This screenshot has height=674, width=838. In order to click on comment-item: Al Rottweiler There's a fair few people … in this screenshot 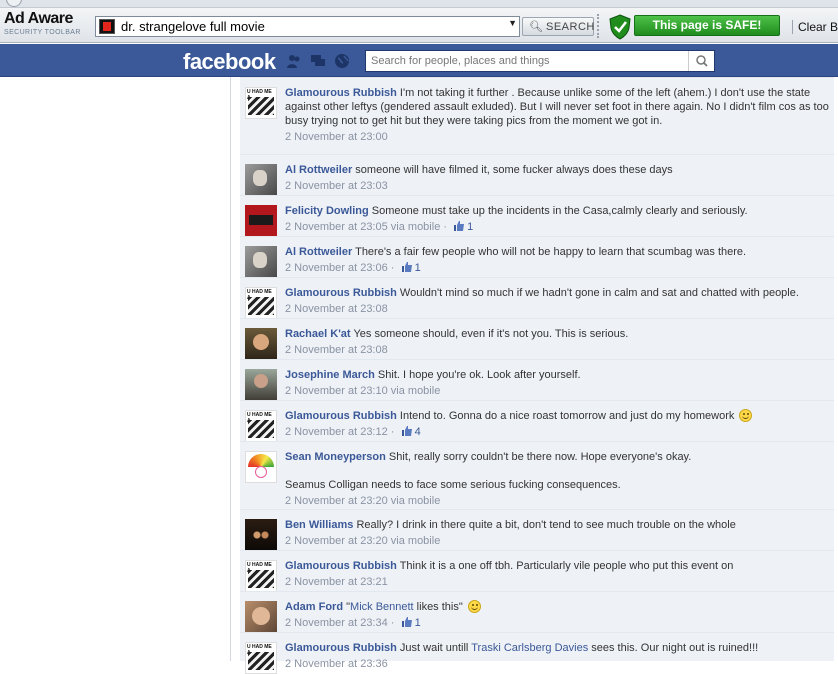, I will do `click(537, 257)`.